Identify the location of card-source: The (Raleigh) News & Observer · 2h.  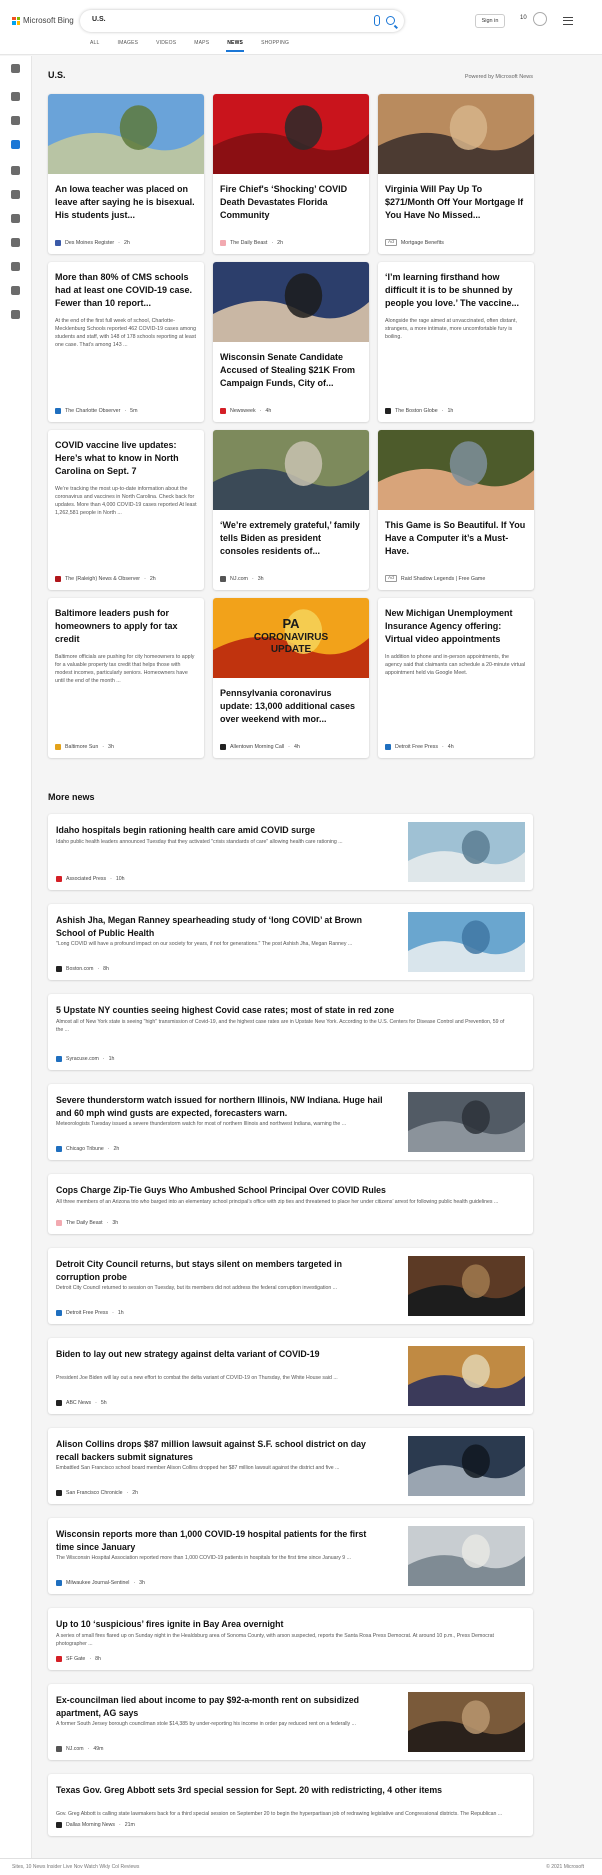
(105, 579).